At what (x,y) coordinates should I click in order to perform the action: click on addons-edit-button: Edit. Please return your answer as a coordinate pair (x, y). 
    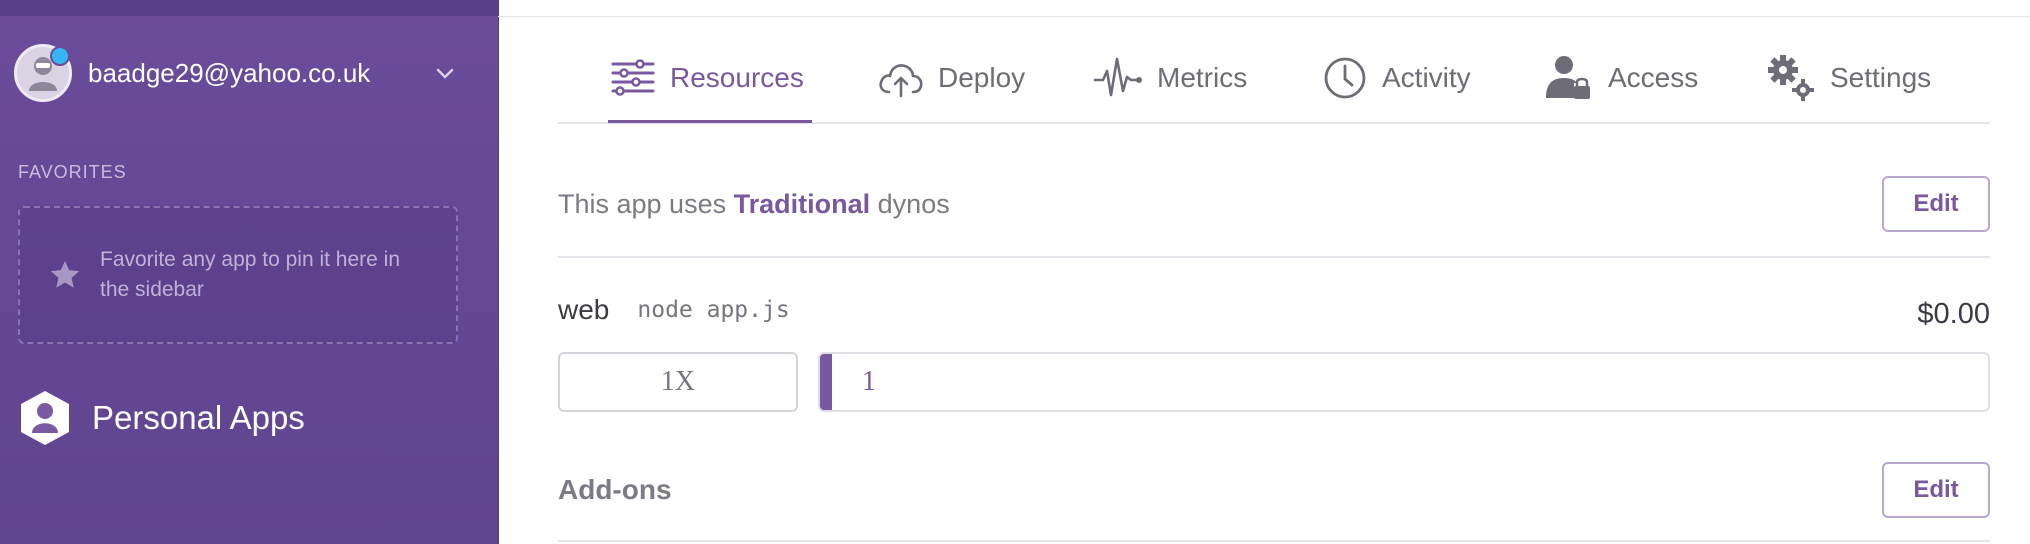
    Looking at the image, I should click on (1936, 490).